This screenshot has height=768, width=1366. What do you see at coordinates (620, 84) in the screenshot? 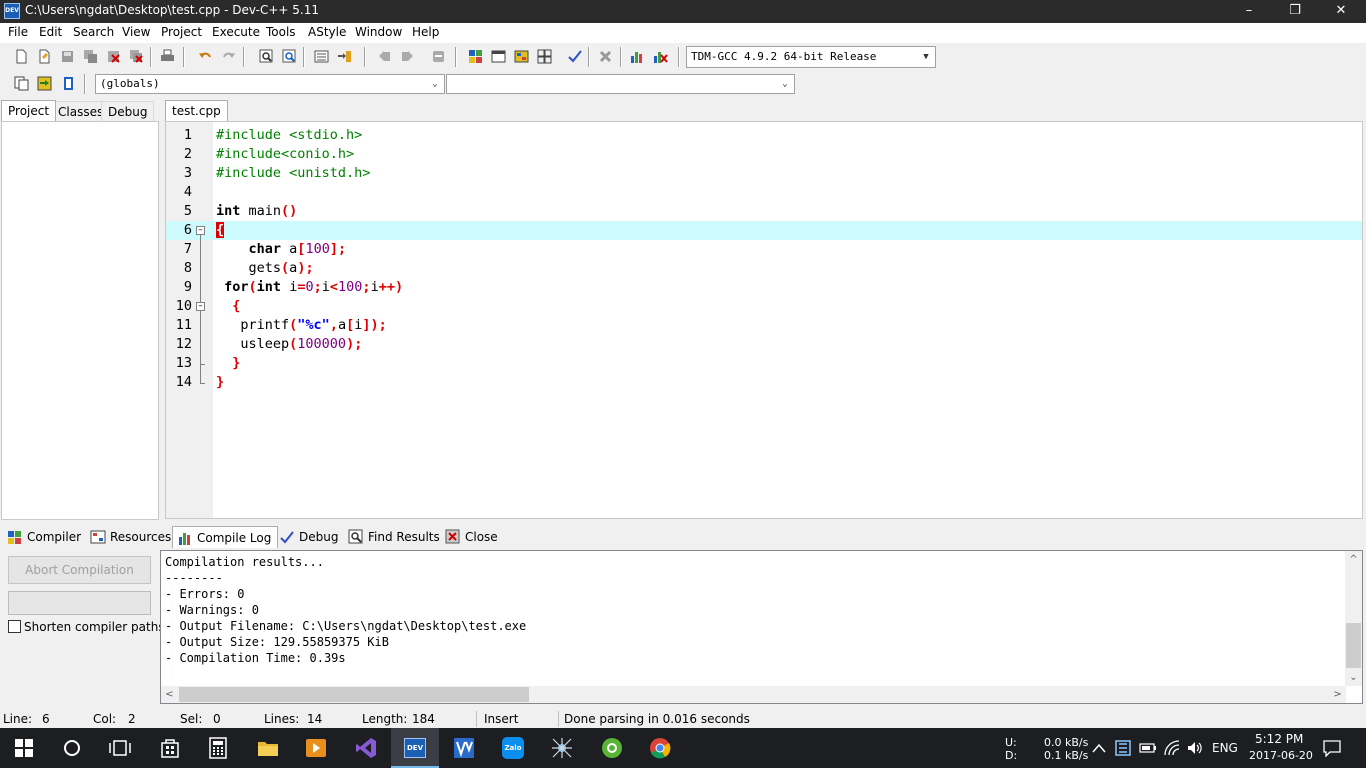
I see `member-select: ⌄` at bounding box center [620, 84].